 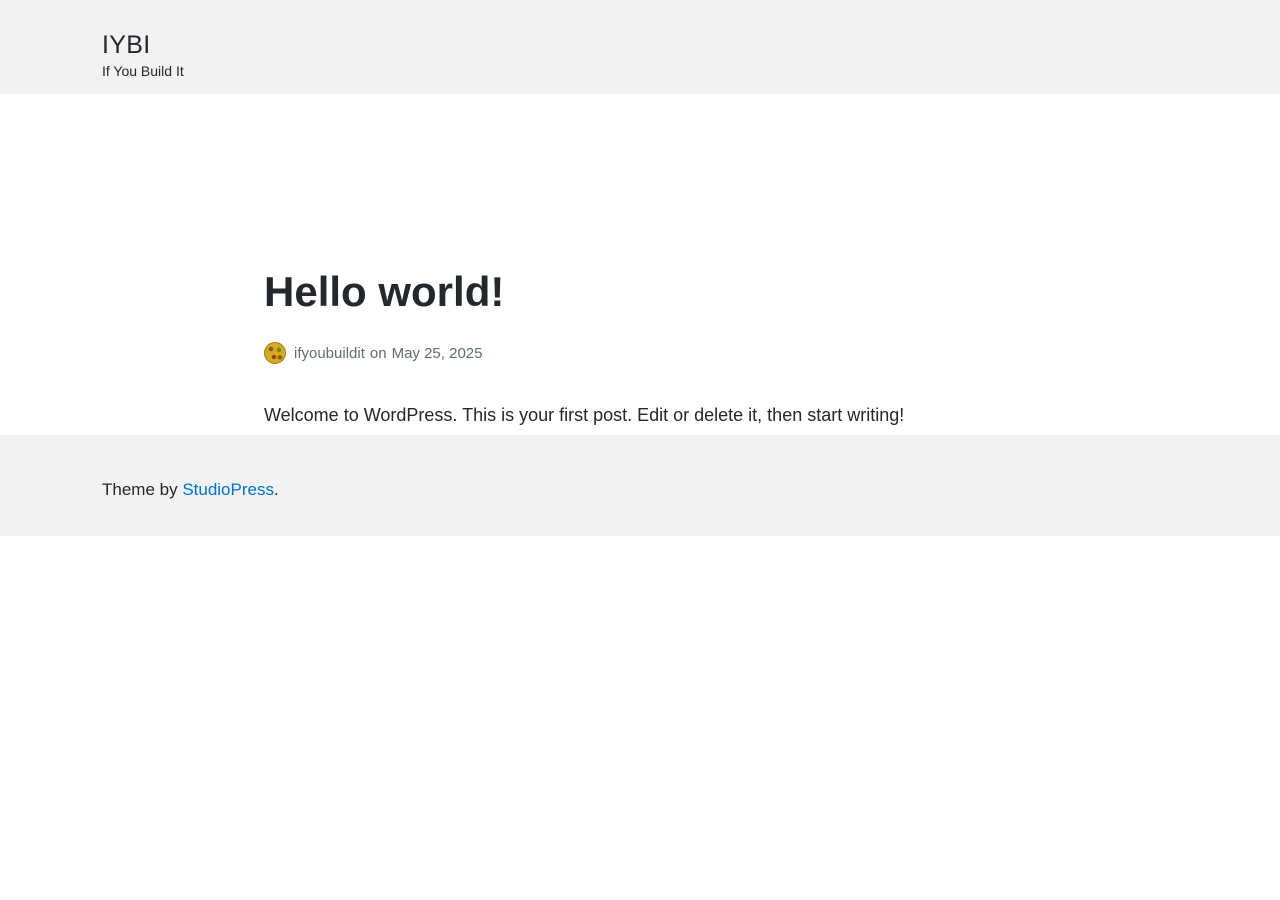 What do you see at coordinates (772, 353) in the screenshot?
I see `post-meta: ifyoubuildit on May 25, 2025` at bounding box center [772, 353].